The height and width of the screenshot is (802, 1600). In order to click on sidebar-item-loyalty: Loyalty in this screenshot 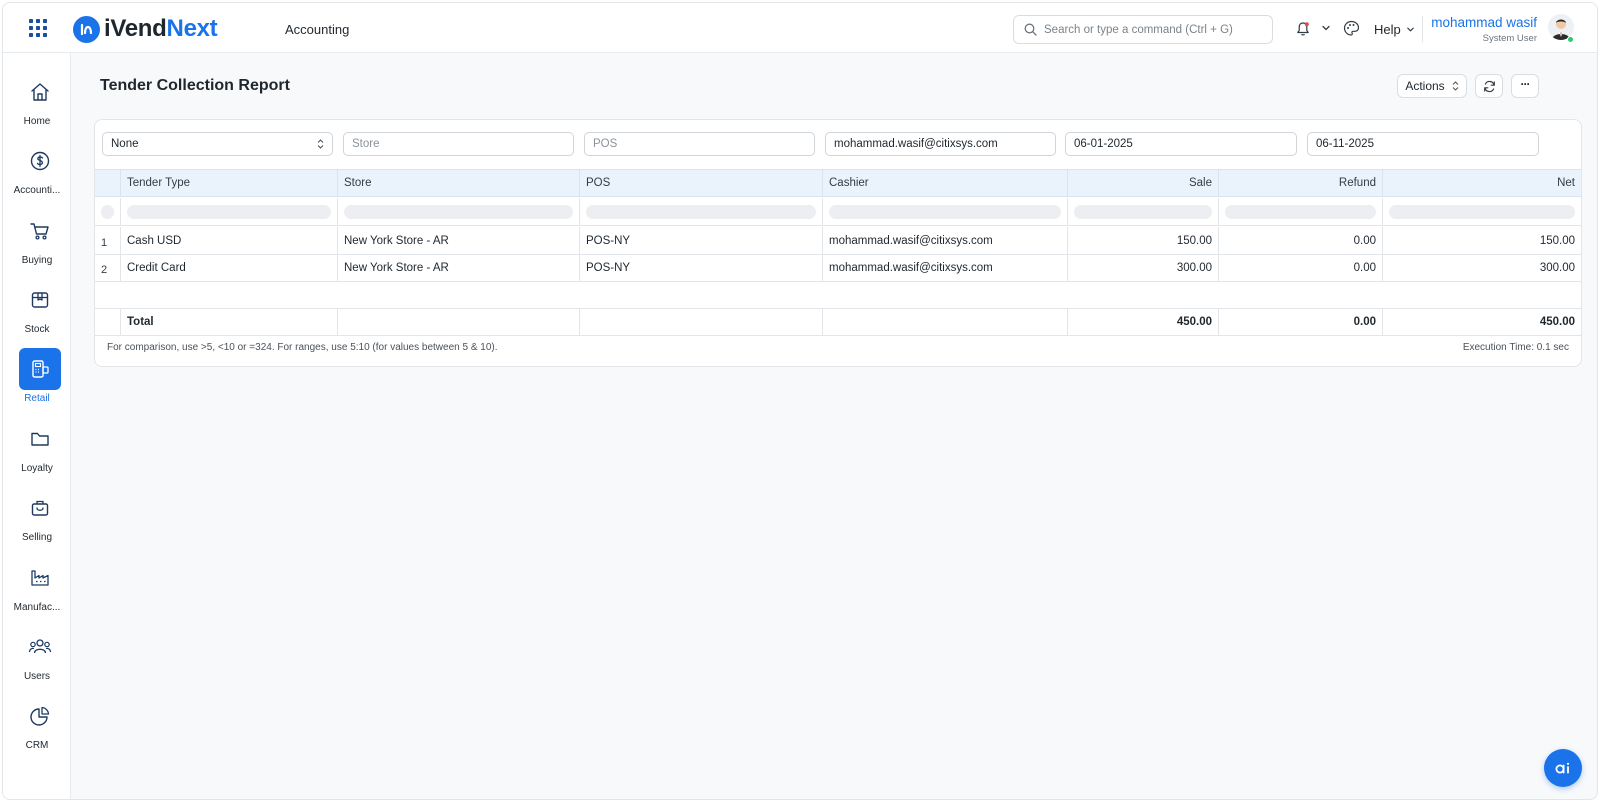, I will do `click(37, 447)`.